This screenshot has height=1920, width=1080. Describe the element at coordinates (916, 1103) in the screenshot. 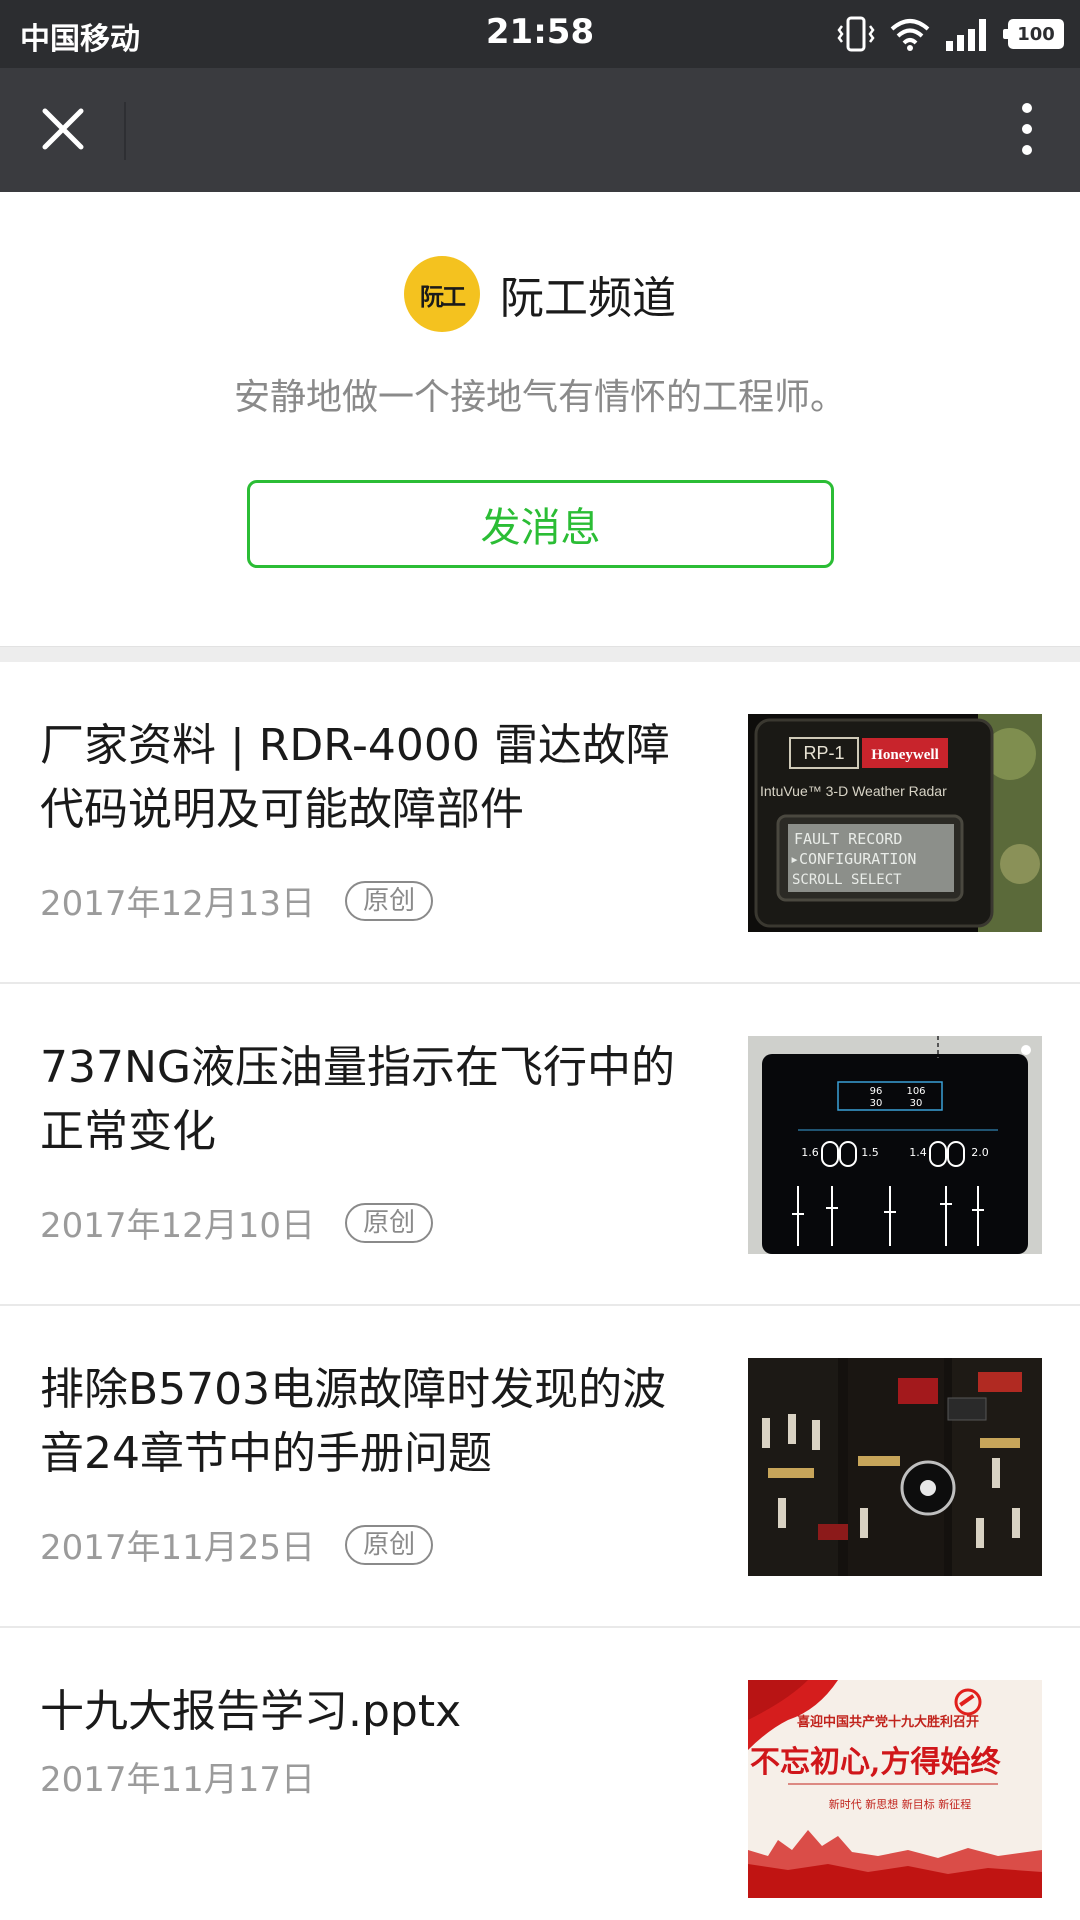

I see `hyd-value-d: 30` at that location.